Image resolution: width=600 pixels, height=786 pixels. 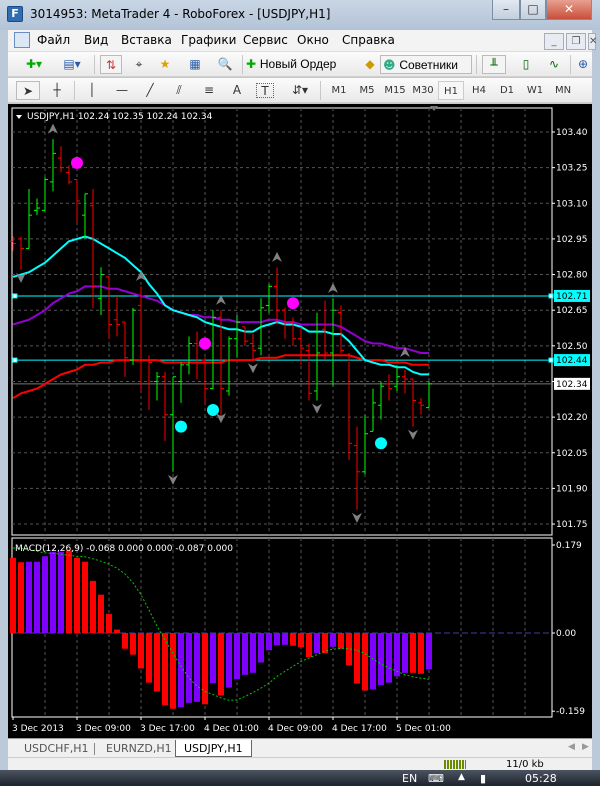 I want to click on horizontal-line-icon: —, so click(x=122, y=90).